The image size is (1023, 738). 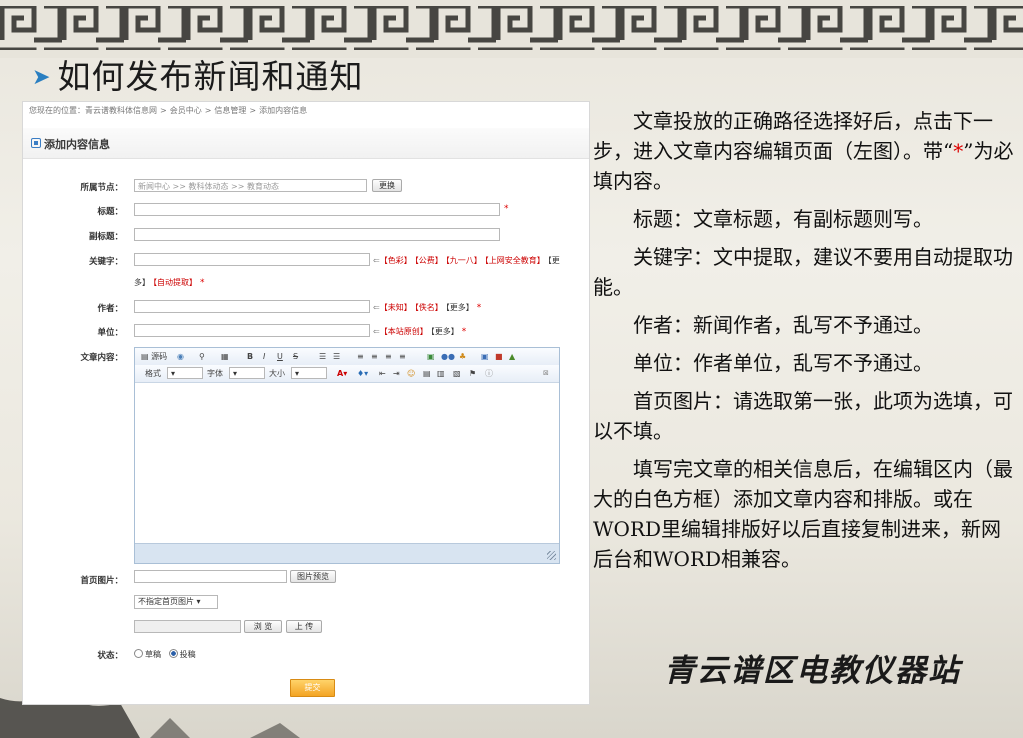 I want to click on keyword-tag: 【九一八】, so click(x=464, y=260).